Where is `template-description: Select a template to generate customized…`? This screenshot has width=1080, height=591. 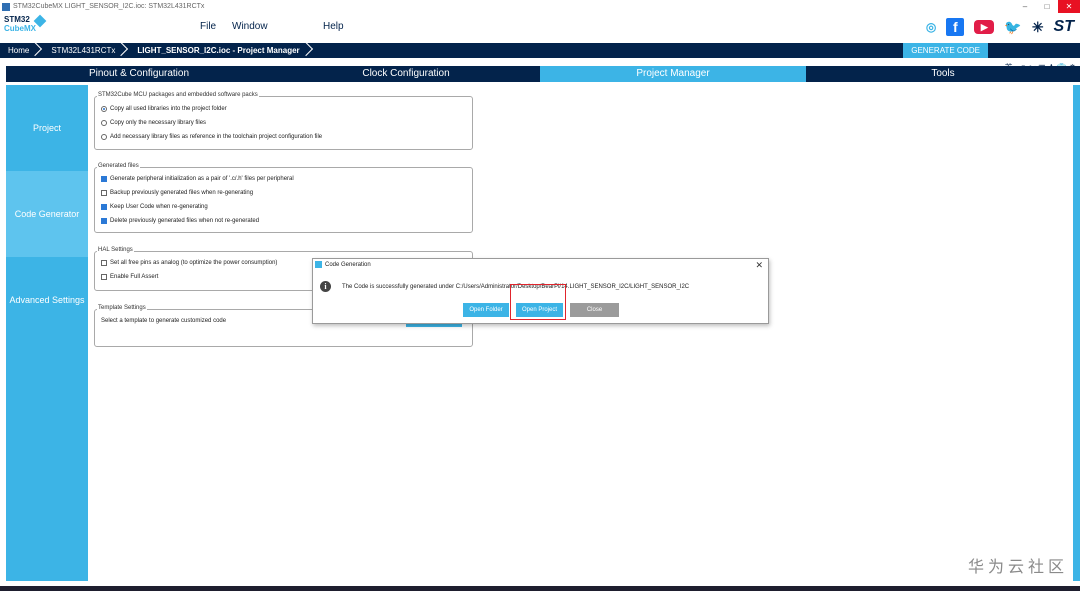 template-description: Select a template to generate customized… is located at coordinates (164, 321).